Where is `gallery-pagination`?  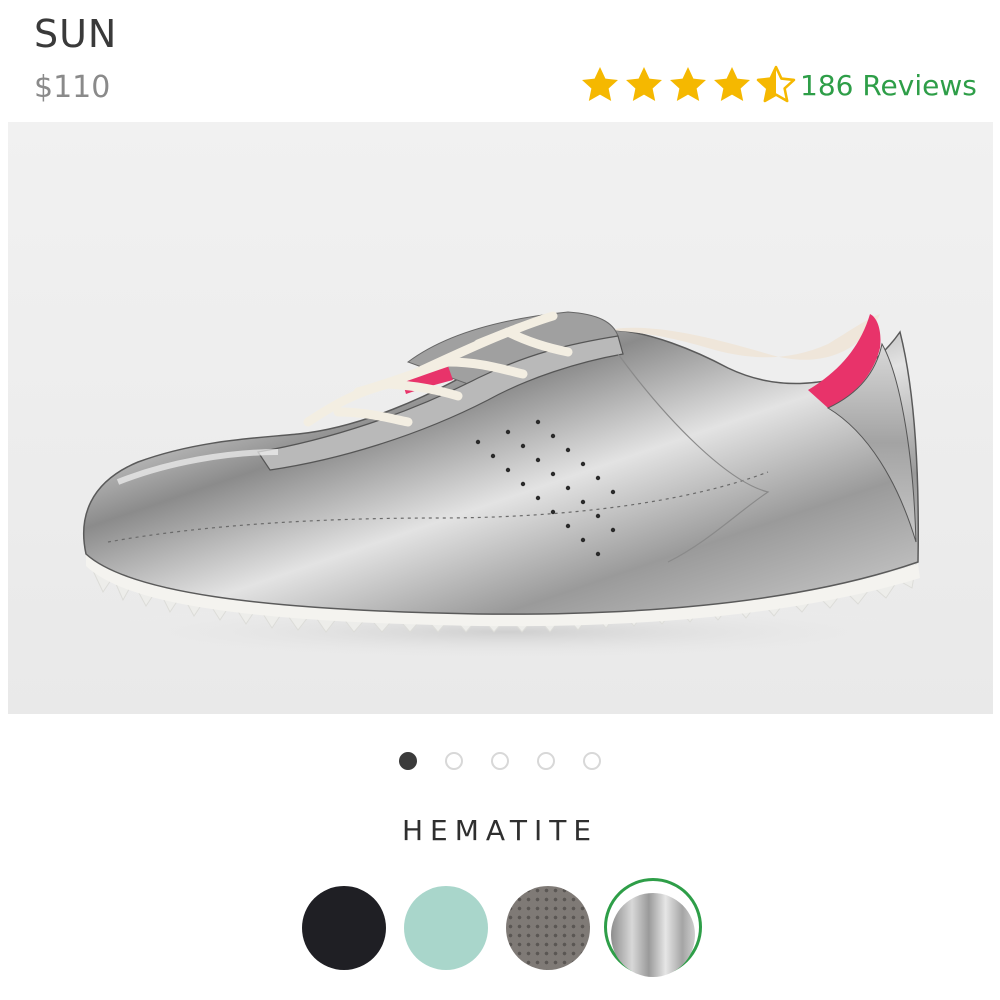 gallery-pagination is located at coordinates (500, 761).